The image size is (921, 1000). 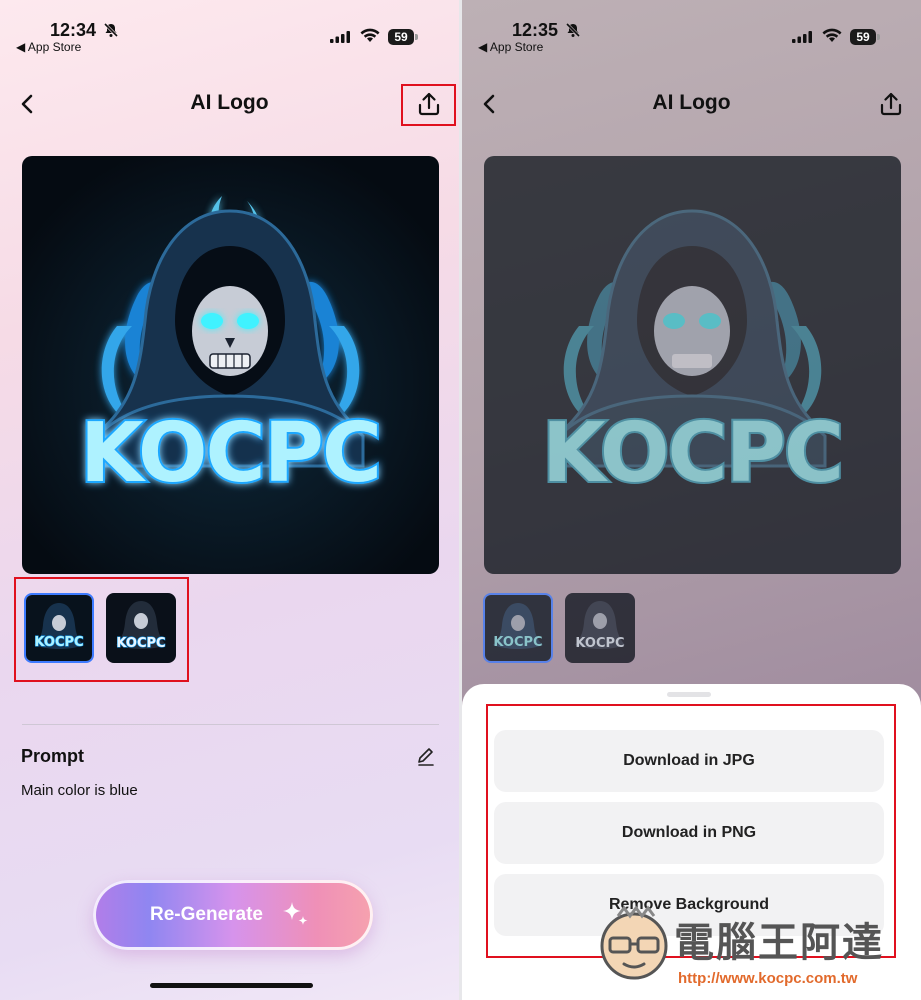 I want to click on pencil-icon, so click(x=426, y=758).